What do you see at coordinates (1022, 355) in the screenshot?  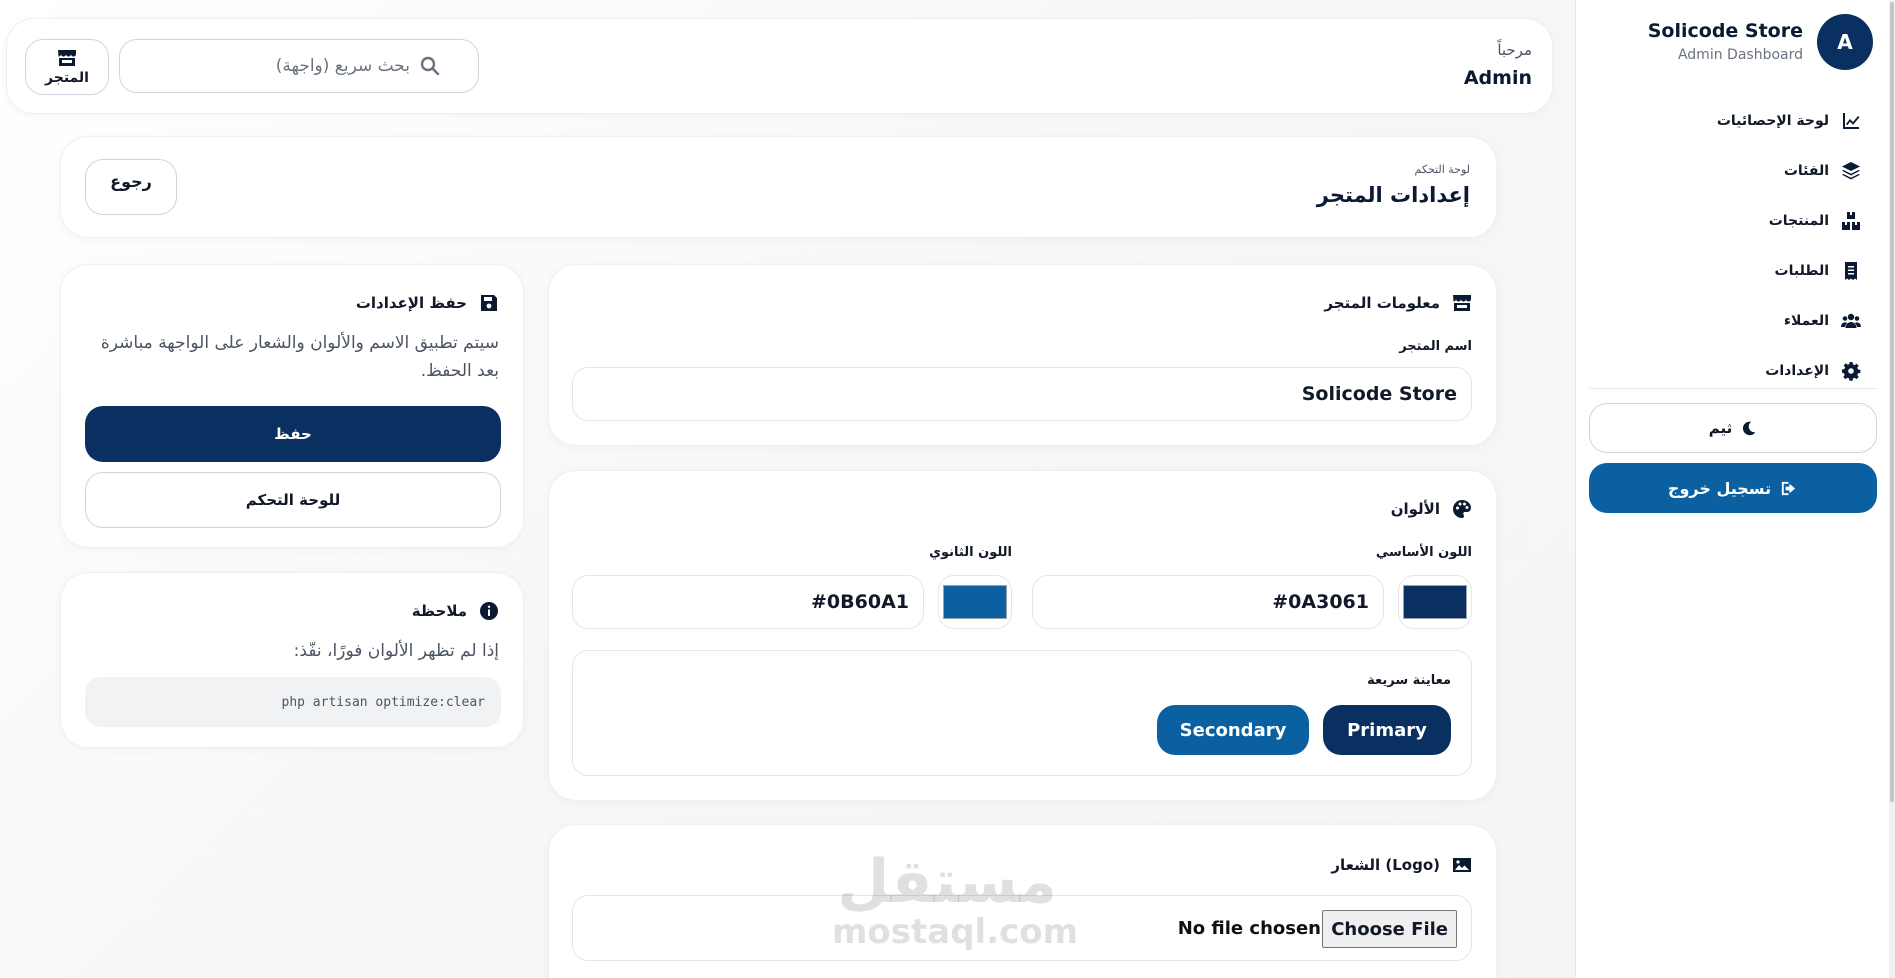 I see `store-info-card: معلومات المتجر اسم المتجر Solicode Store` at bounding box center [1022, 355].